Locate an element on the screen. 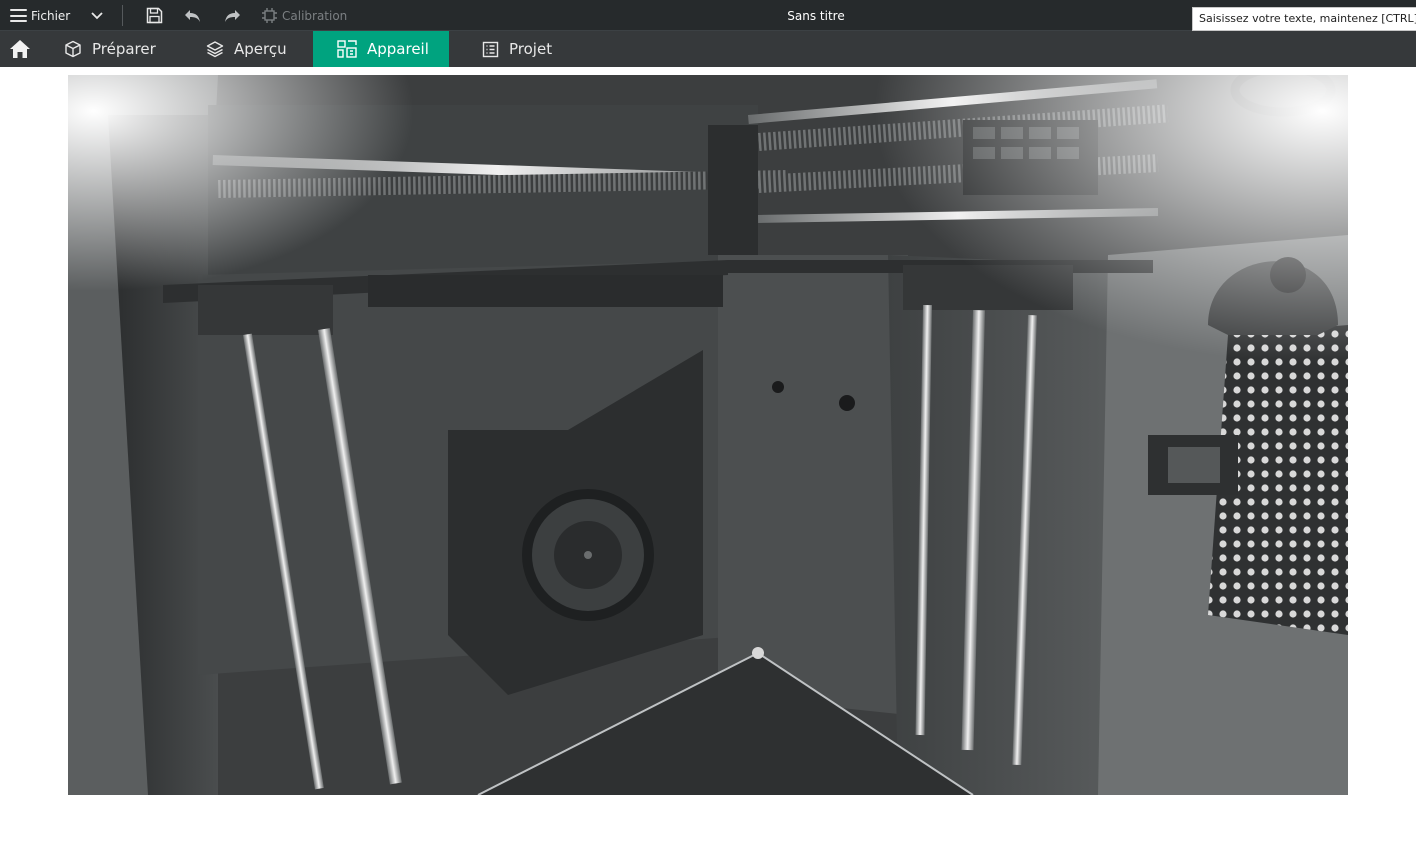  toolbar-divider is located at coordinates (122, 15).